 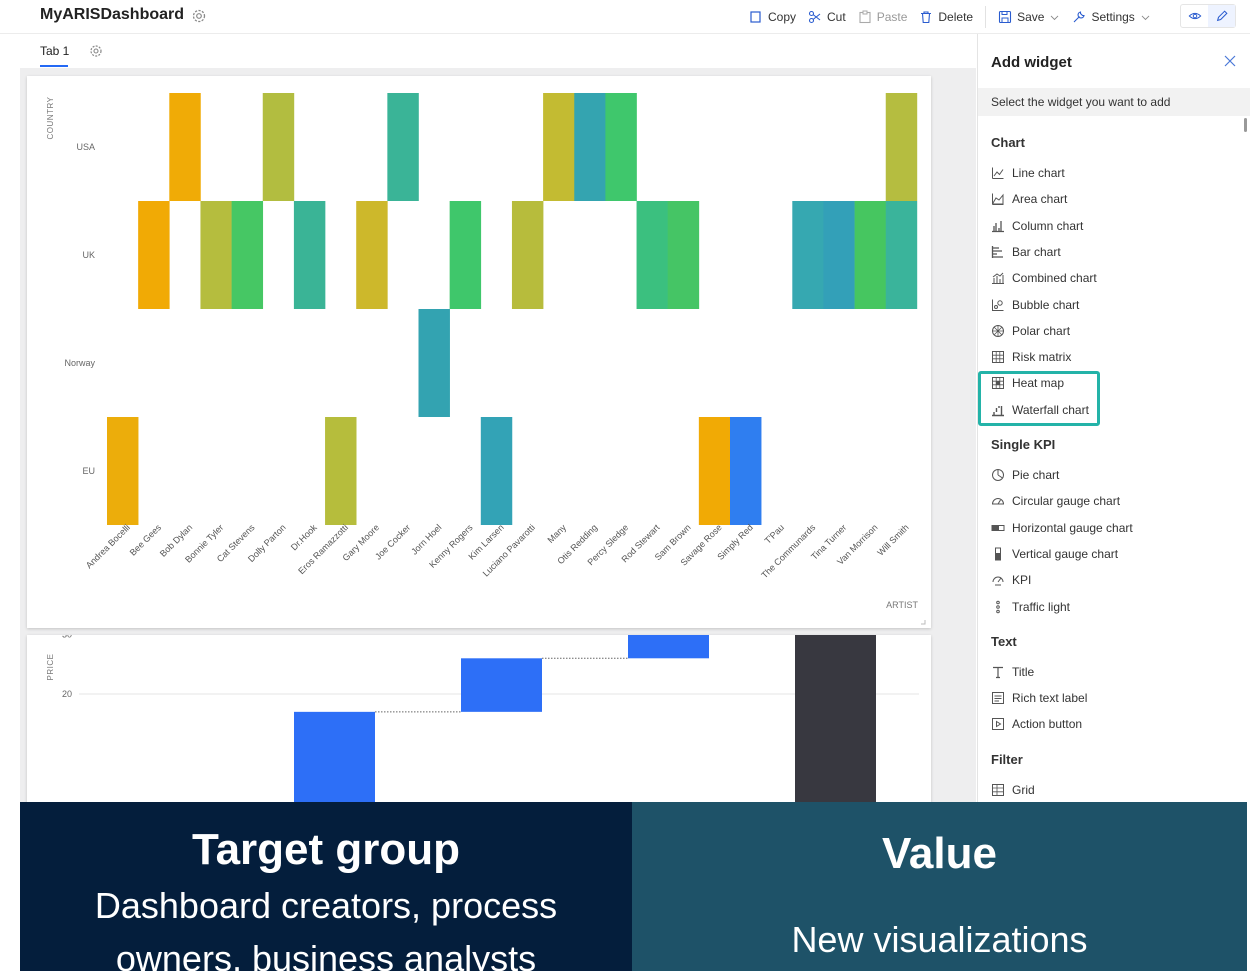 What do you see at coordinates (946, 17) in the screenshot?
I see `delete-button: Delete` at bounding box center [946, 17].